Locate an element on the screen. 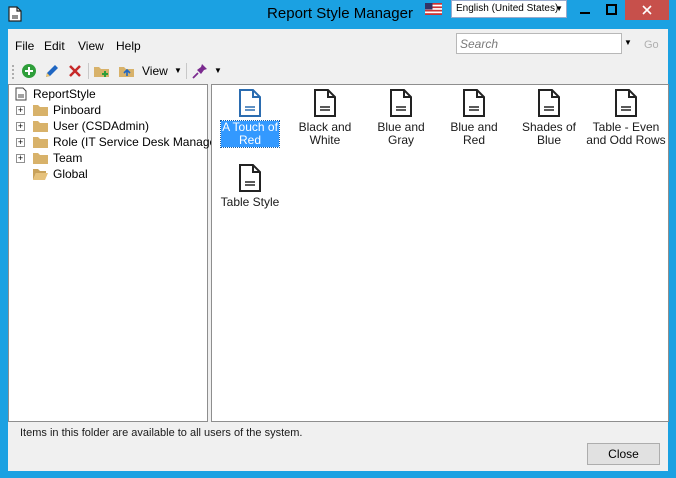 This screenshot has width=676, height=478. file-item-table-style: Table Style is located at coordinates (250, 186).